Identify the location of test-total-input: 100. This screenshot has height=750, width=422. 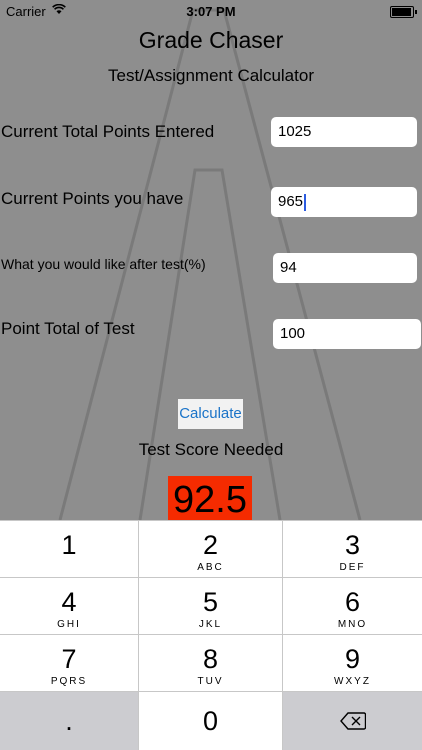
(347, 334).